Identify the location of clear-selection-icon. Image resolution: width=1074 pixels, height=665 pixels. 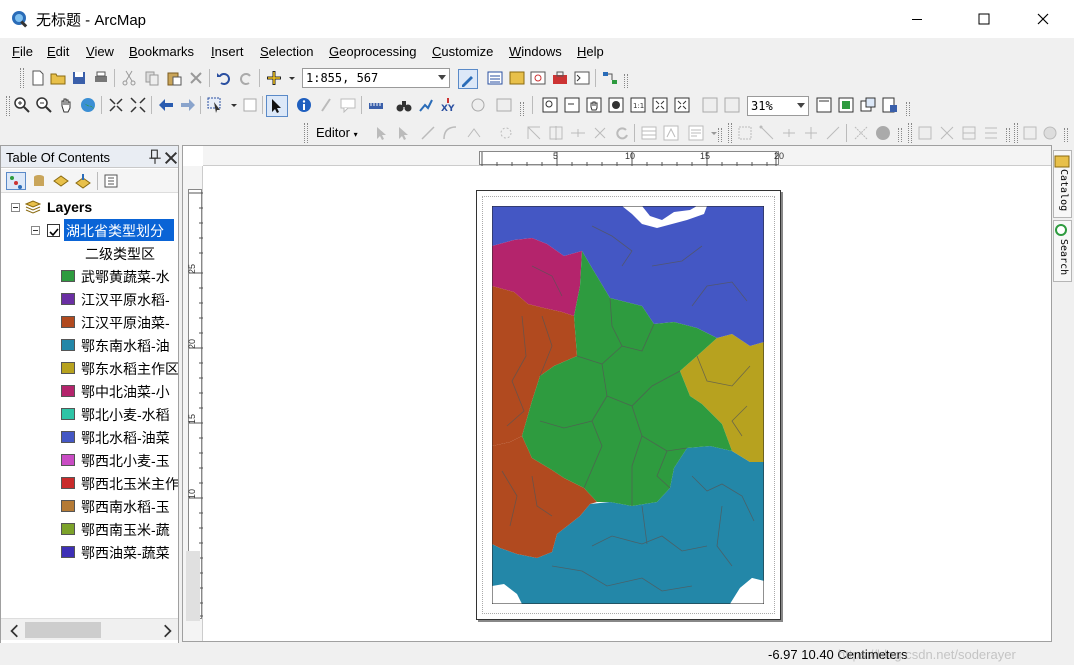
(250, 105).